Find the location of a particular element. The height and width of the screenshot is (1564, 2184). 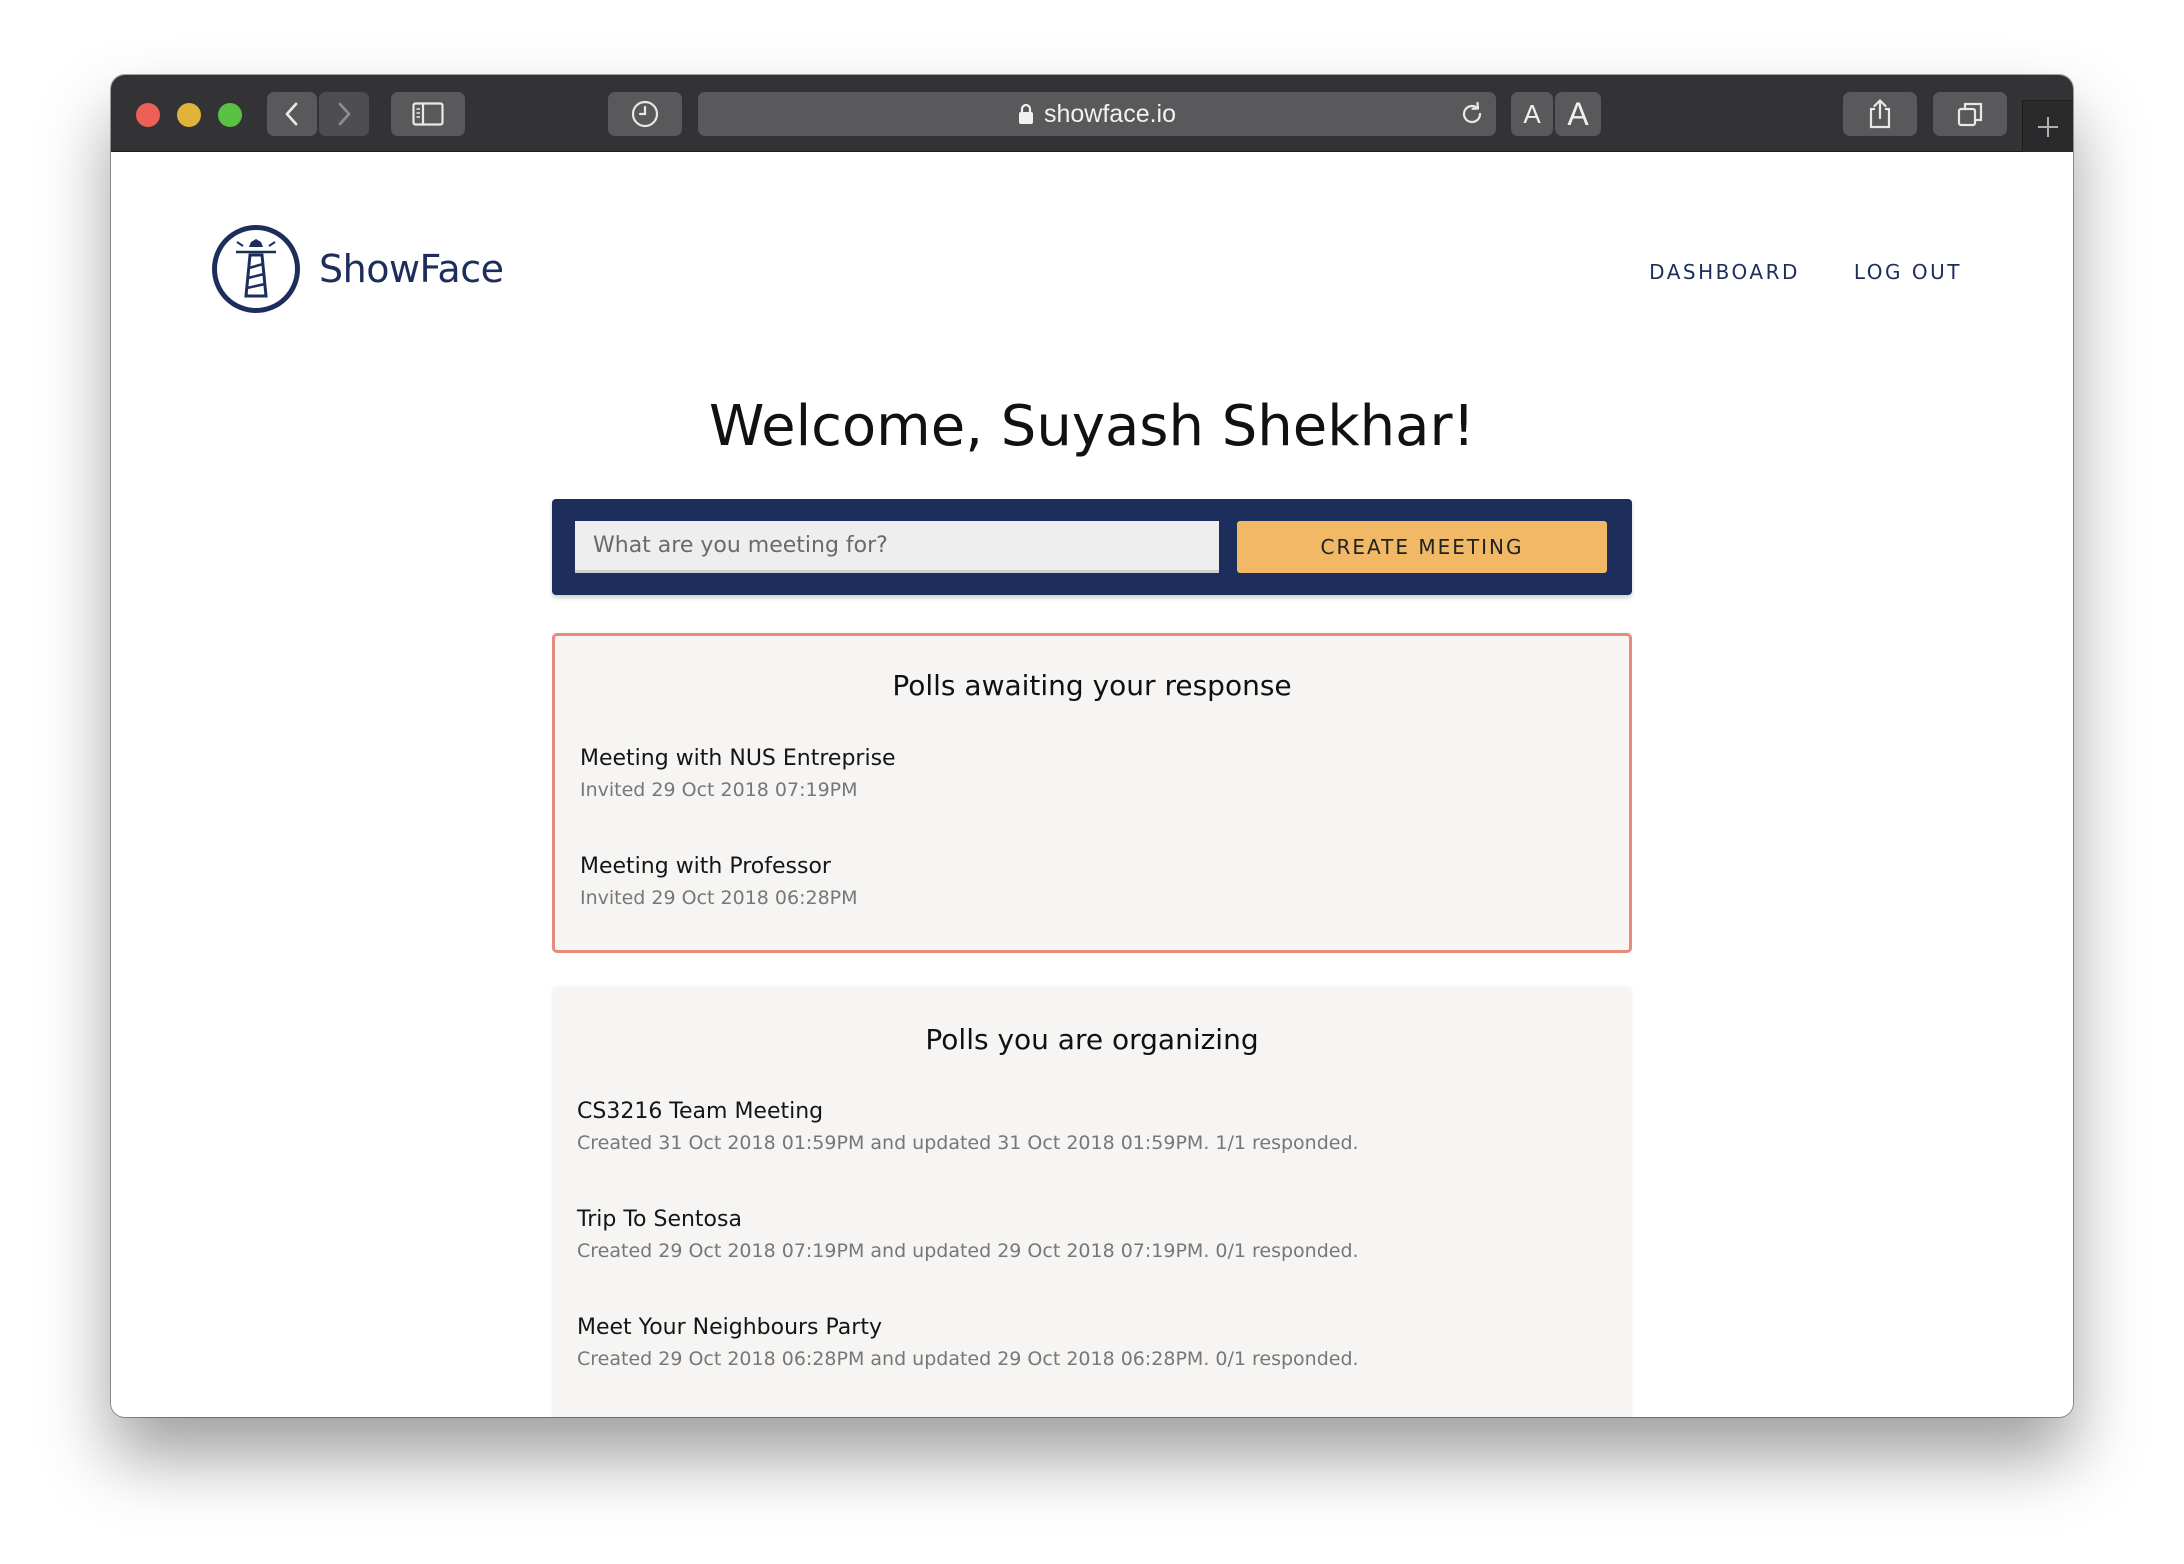

reload-button is located at coordinates (1472, 116).